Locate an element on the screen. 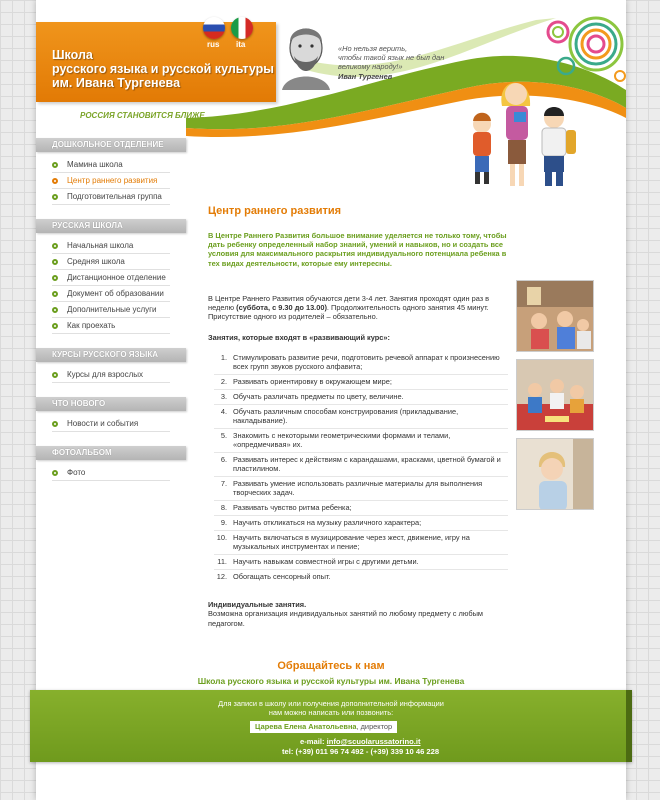 The height and width of the screenshot is (800, 660). sidebar-heading-language-courses: КУРСЫ РУССКОГО ЯЗЫКА is located at coordinates (111, 355).